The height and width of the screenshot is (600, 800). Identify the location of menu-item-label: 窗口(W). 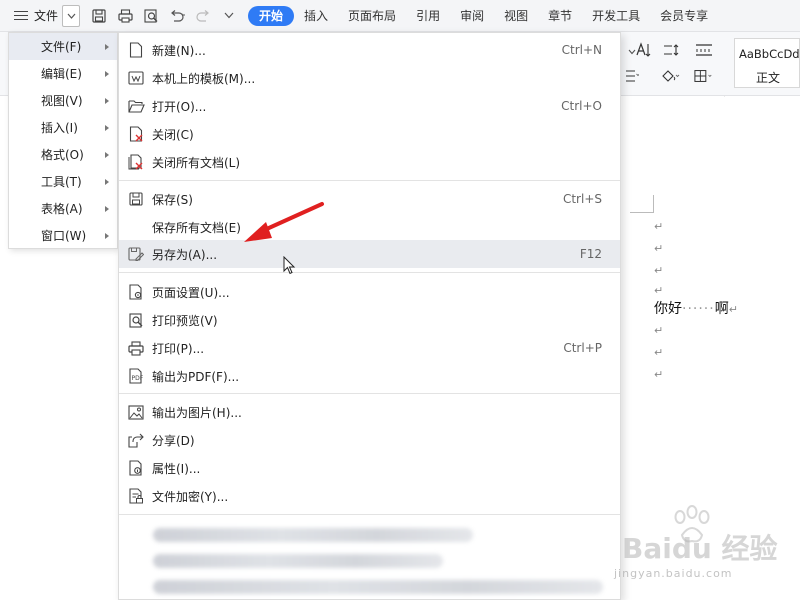
(64, 236).